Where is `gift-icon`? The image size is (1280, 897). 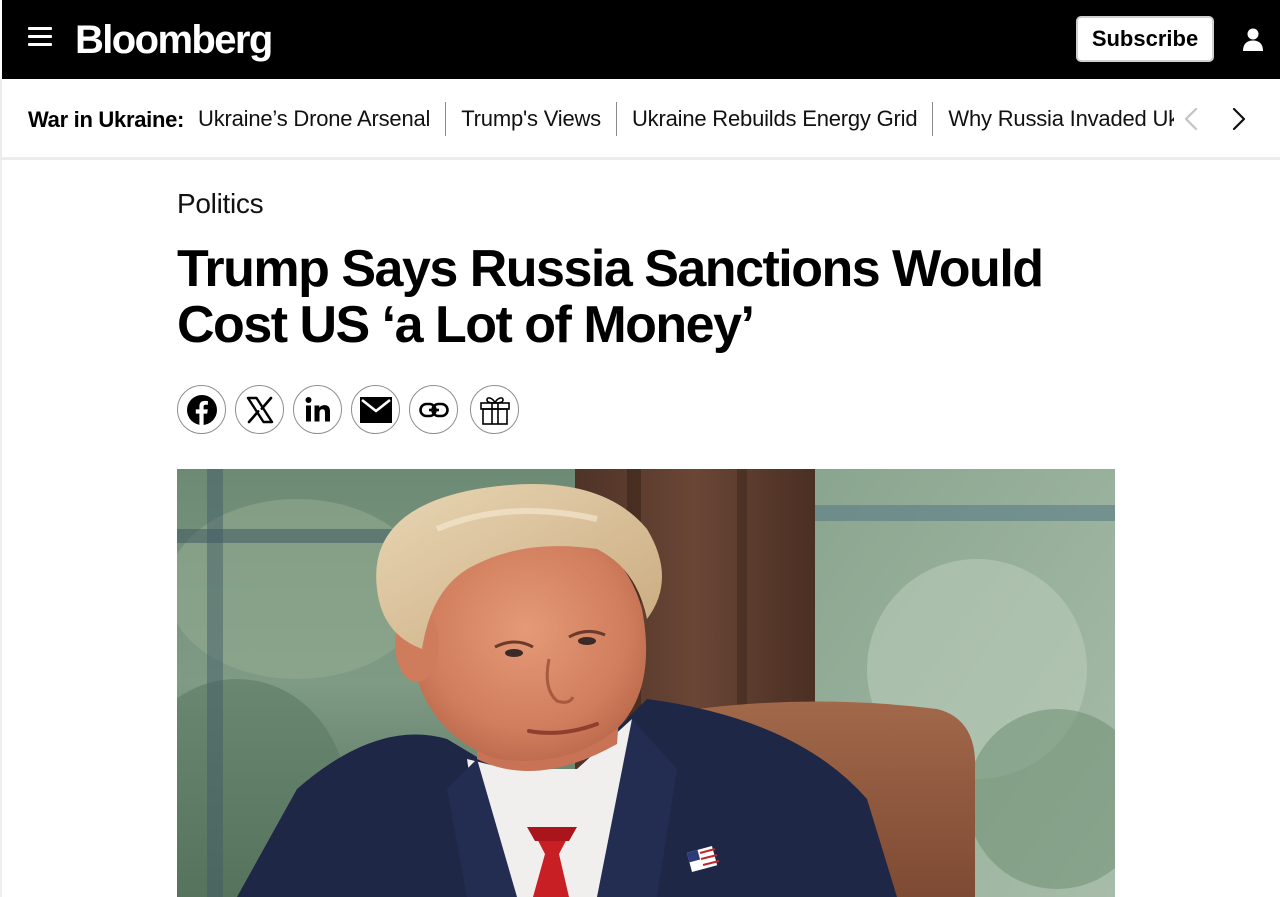
gift-icon is located at coordinates (494, 410).